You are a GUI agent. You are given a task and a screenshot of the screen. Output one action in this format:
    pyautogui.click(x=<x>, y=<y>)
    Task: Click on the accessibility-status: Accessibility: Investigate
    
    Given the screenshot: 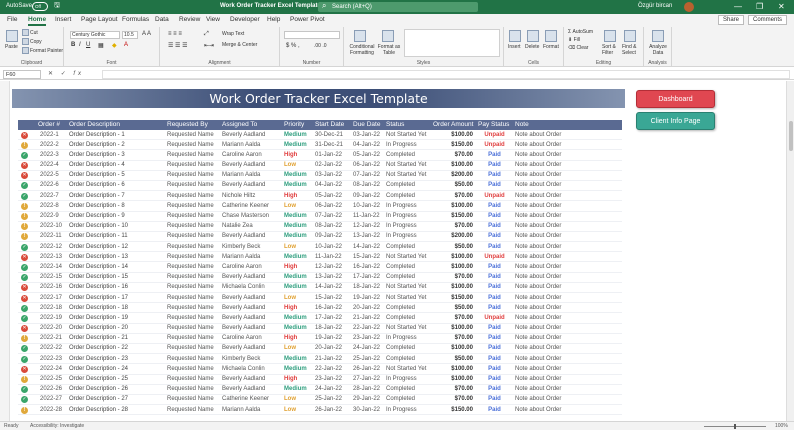 What is the action you would take?
    pyautogui.click(x=57, y=426)
    